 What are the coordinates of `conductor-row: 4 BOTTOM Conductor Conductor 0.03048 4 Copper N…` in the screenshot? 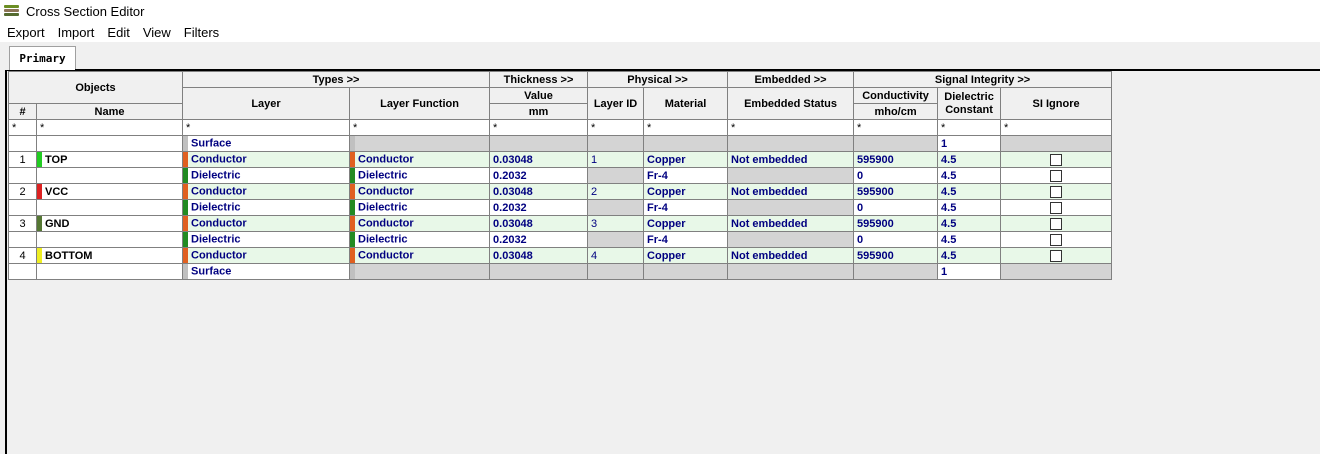 It's located at (560, 255).